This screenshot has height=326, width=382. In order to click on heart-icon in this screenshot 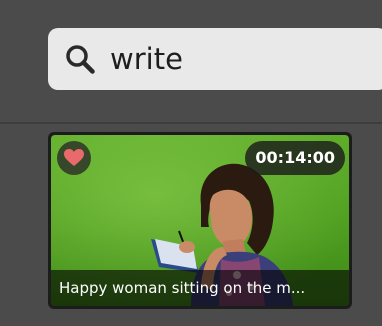, I will do `click(74, 157)`.